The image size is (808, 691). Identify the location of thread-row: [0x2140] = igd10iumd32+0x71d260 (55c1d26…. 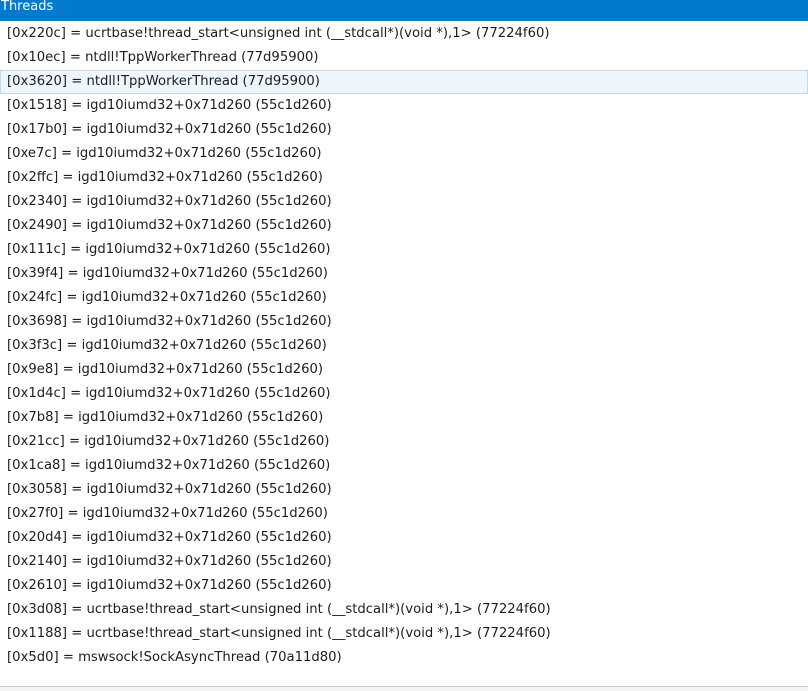
(404, 562).